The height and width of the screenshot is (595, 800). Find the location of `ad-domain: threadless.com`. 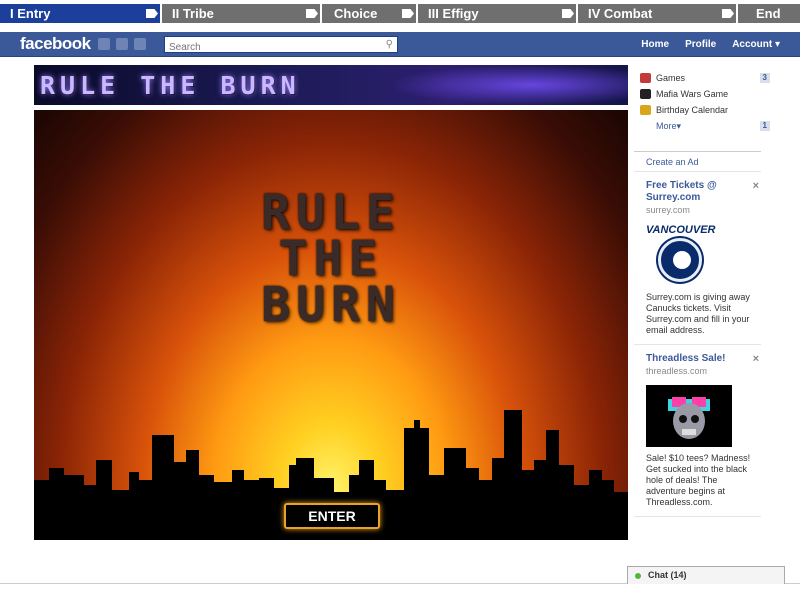

ad-domain: threadless.com is located at coordinates (677, 371).